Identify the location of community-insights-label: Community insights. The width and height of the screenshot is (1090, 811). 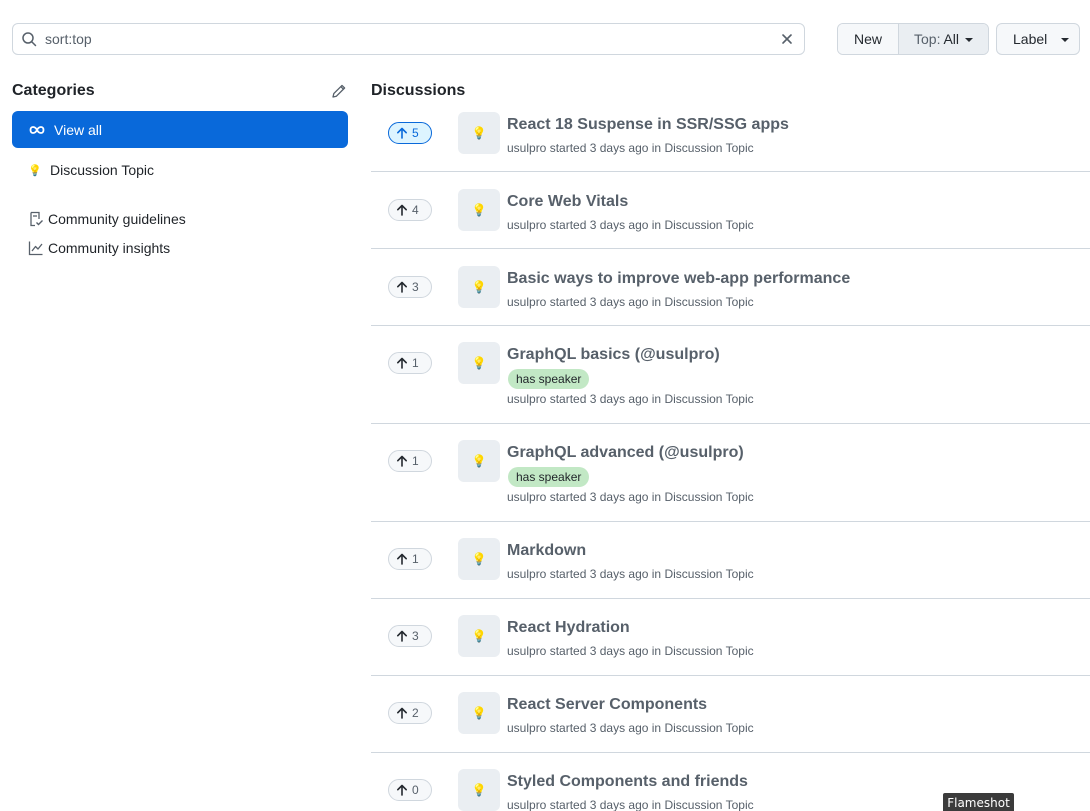
(109, 248).